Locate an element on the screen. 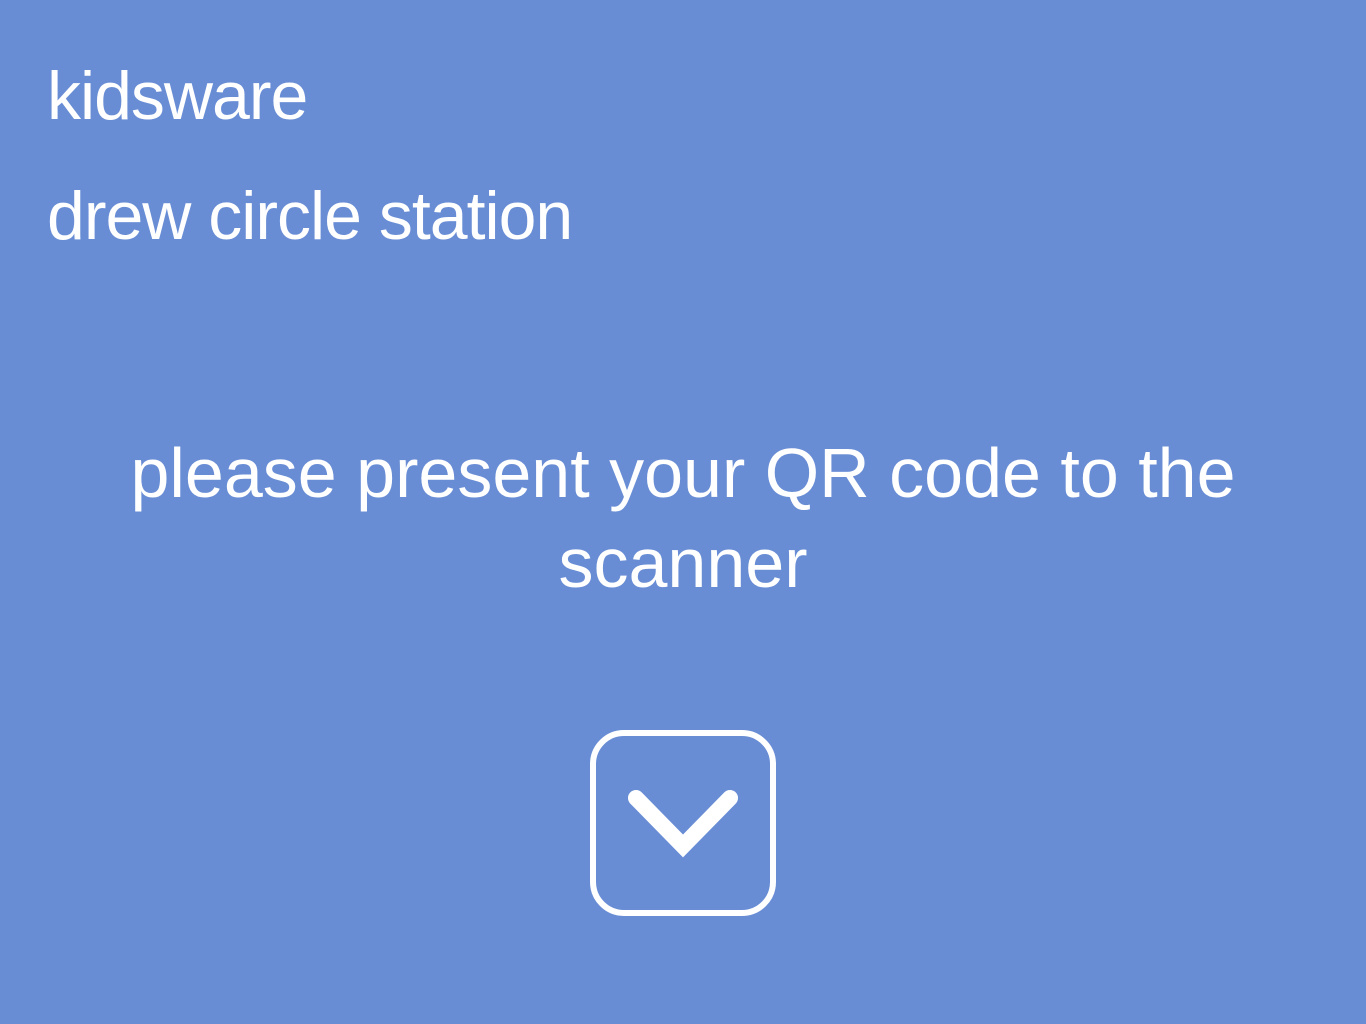 This screenshot has height=1024, width=1366. chevron-down-icon is located at coordinates (683, 823).